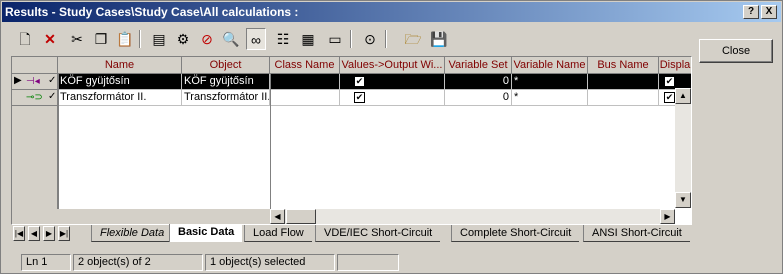  I want to click on tab-basic-data: Basic Data, so click(206, 233).